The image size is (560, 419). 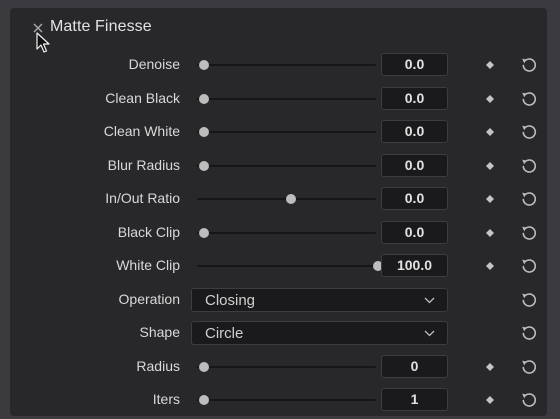 I want to click on iters-label: Iters, so click(x=166, y=399).